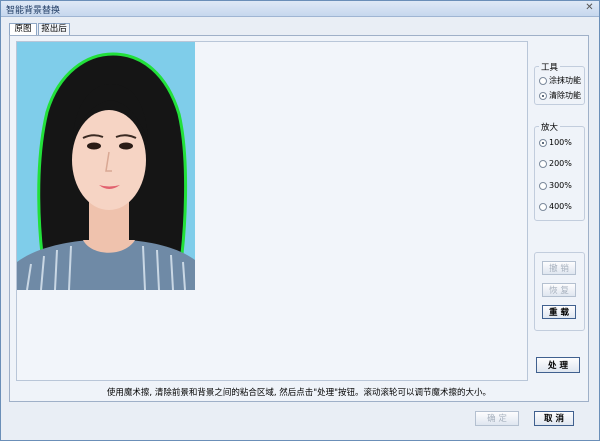  Describe the element at coordinates (555, 163) in the screenshot. I see `zoom-option-200: 200%` at that location.